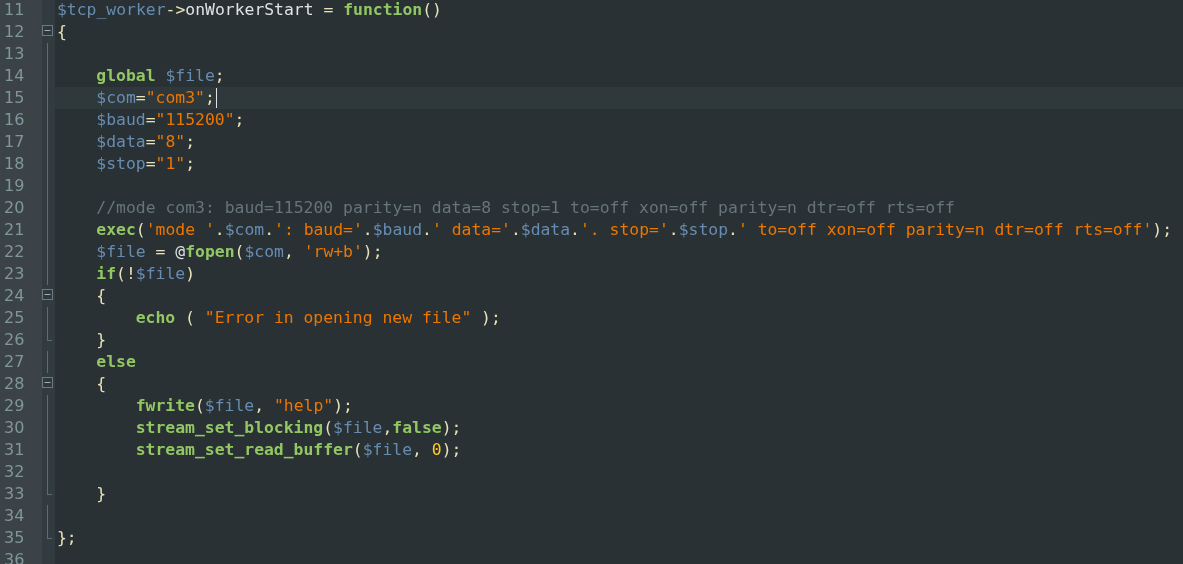  I want to click on line-number: 29, so click(14, 406).